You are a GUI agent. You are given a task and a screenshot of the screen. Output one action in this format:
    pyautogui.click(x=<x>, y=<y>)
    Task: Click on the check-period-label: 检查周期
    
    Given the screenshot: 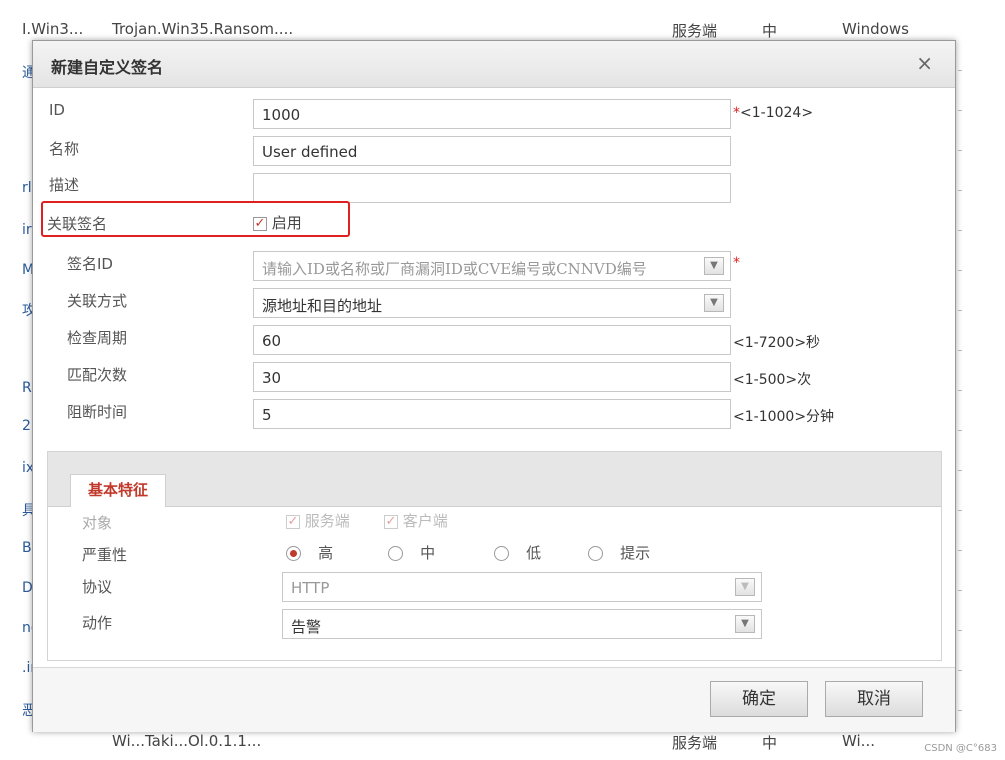 What is the action you would take?
    pyautogui.click(x=97, y=338)
    